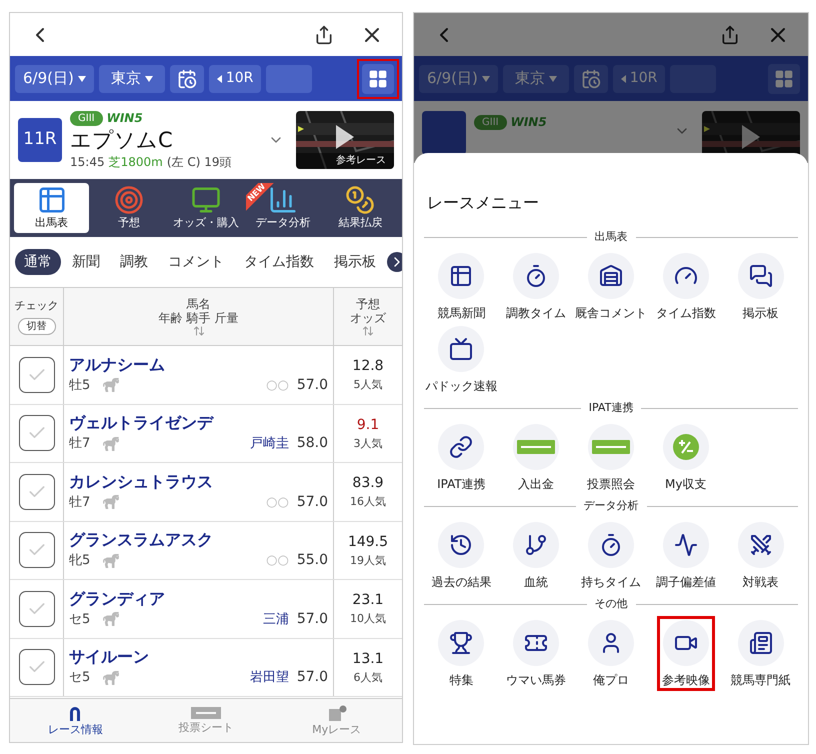  Describe the element at coordinates (52, 208) in the screenshot. I see `main-tab: 出馬表` at that location.